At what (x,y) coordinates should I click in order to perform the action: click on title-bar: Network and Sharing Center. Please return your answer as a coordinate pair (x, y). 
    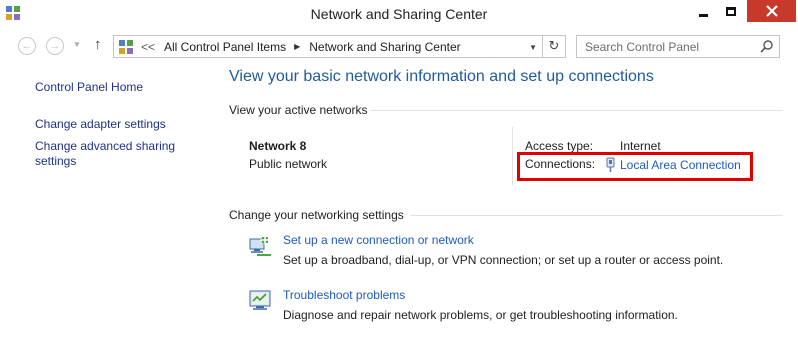
    Looking at the image, I should click on (399, 15).